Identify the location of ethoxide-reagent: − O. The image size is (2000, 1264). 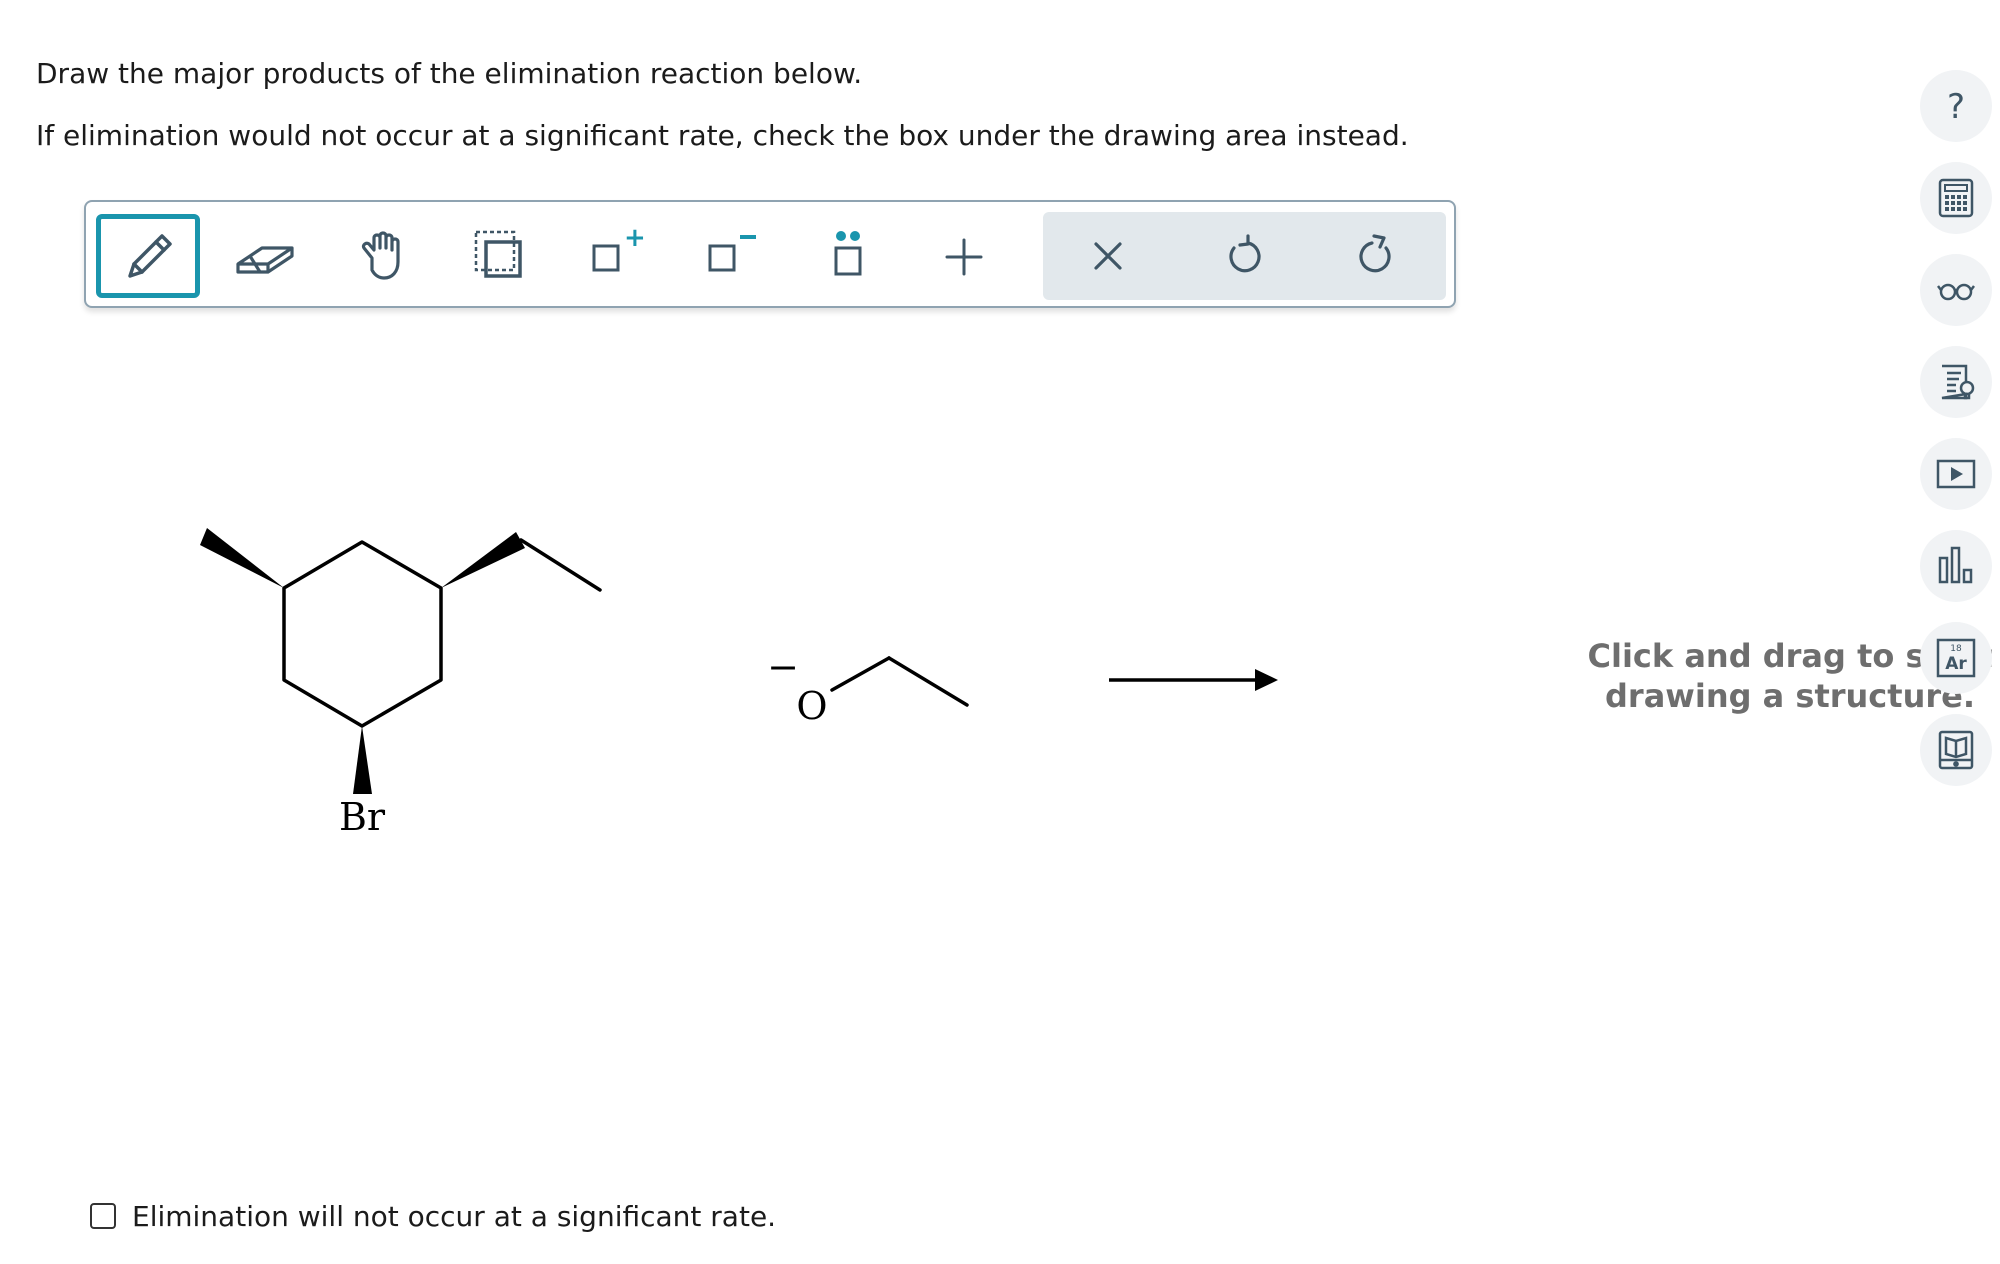
(868, 686).